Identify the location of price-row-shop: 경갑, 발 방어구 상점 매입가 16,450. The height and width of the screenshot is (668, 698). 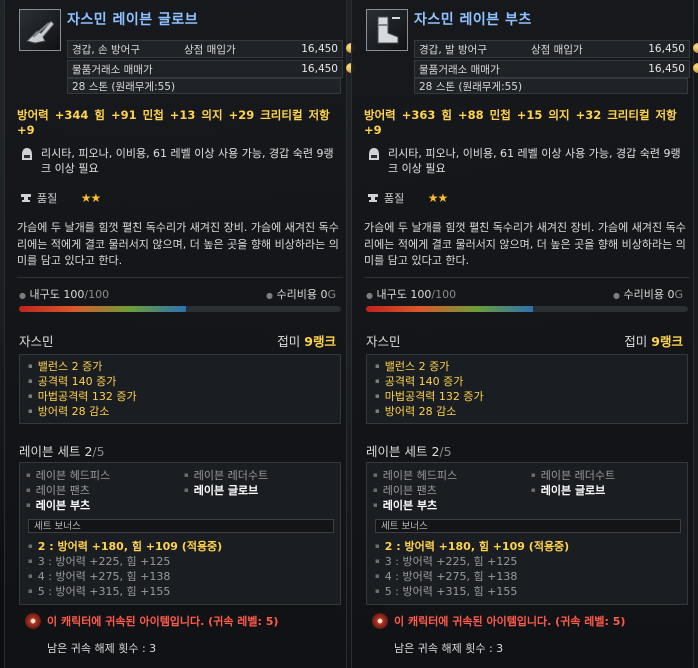
(556, 49).